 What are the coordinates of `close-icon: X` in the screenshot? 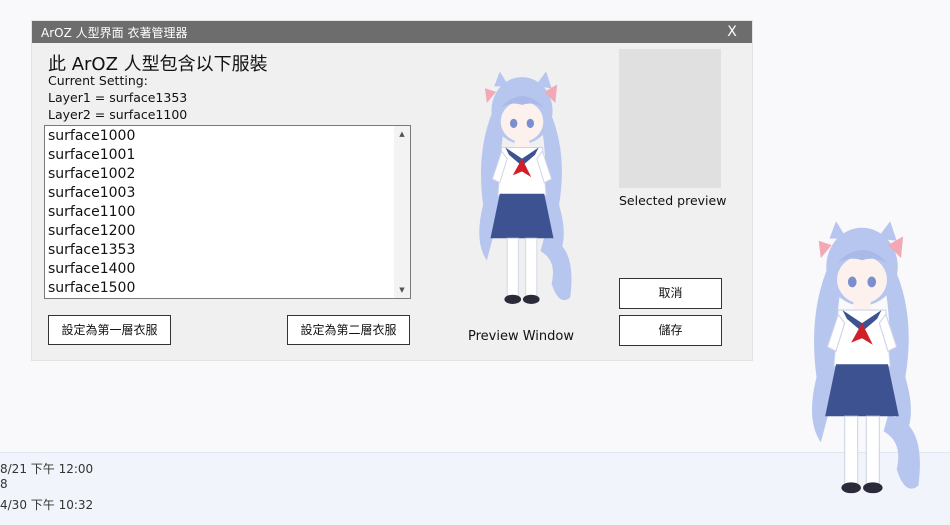 It's located at (732, 32).